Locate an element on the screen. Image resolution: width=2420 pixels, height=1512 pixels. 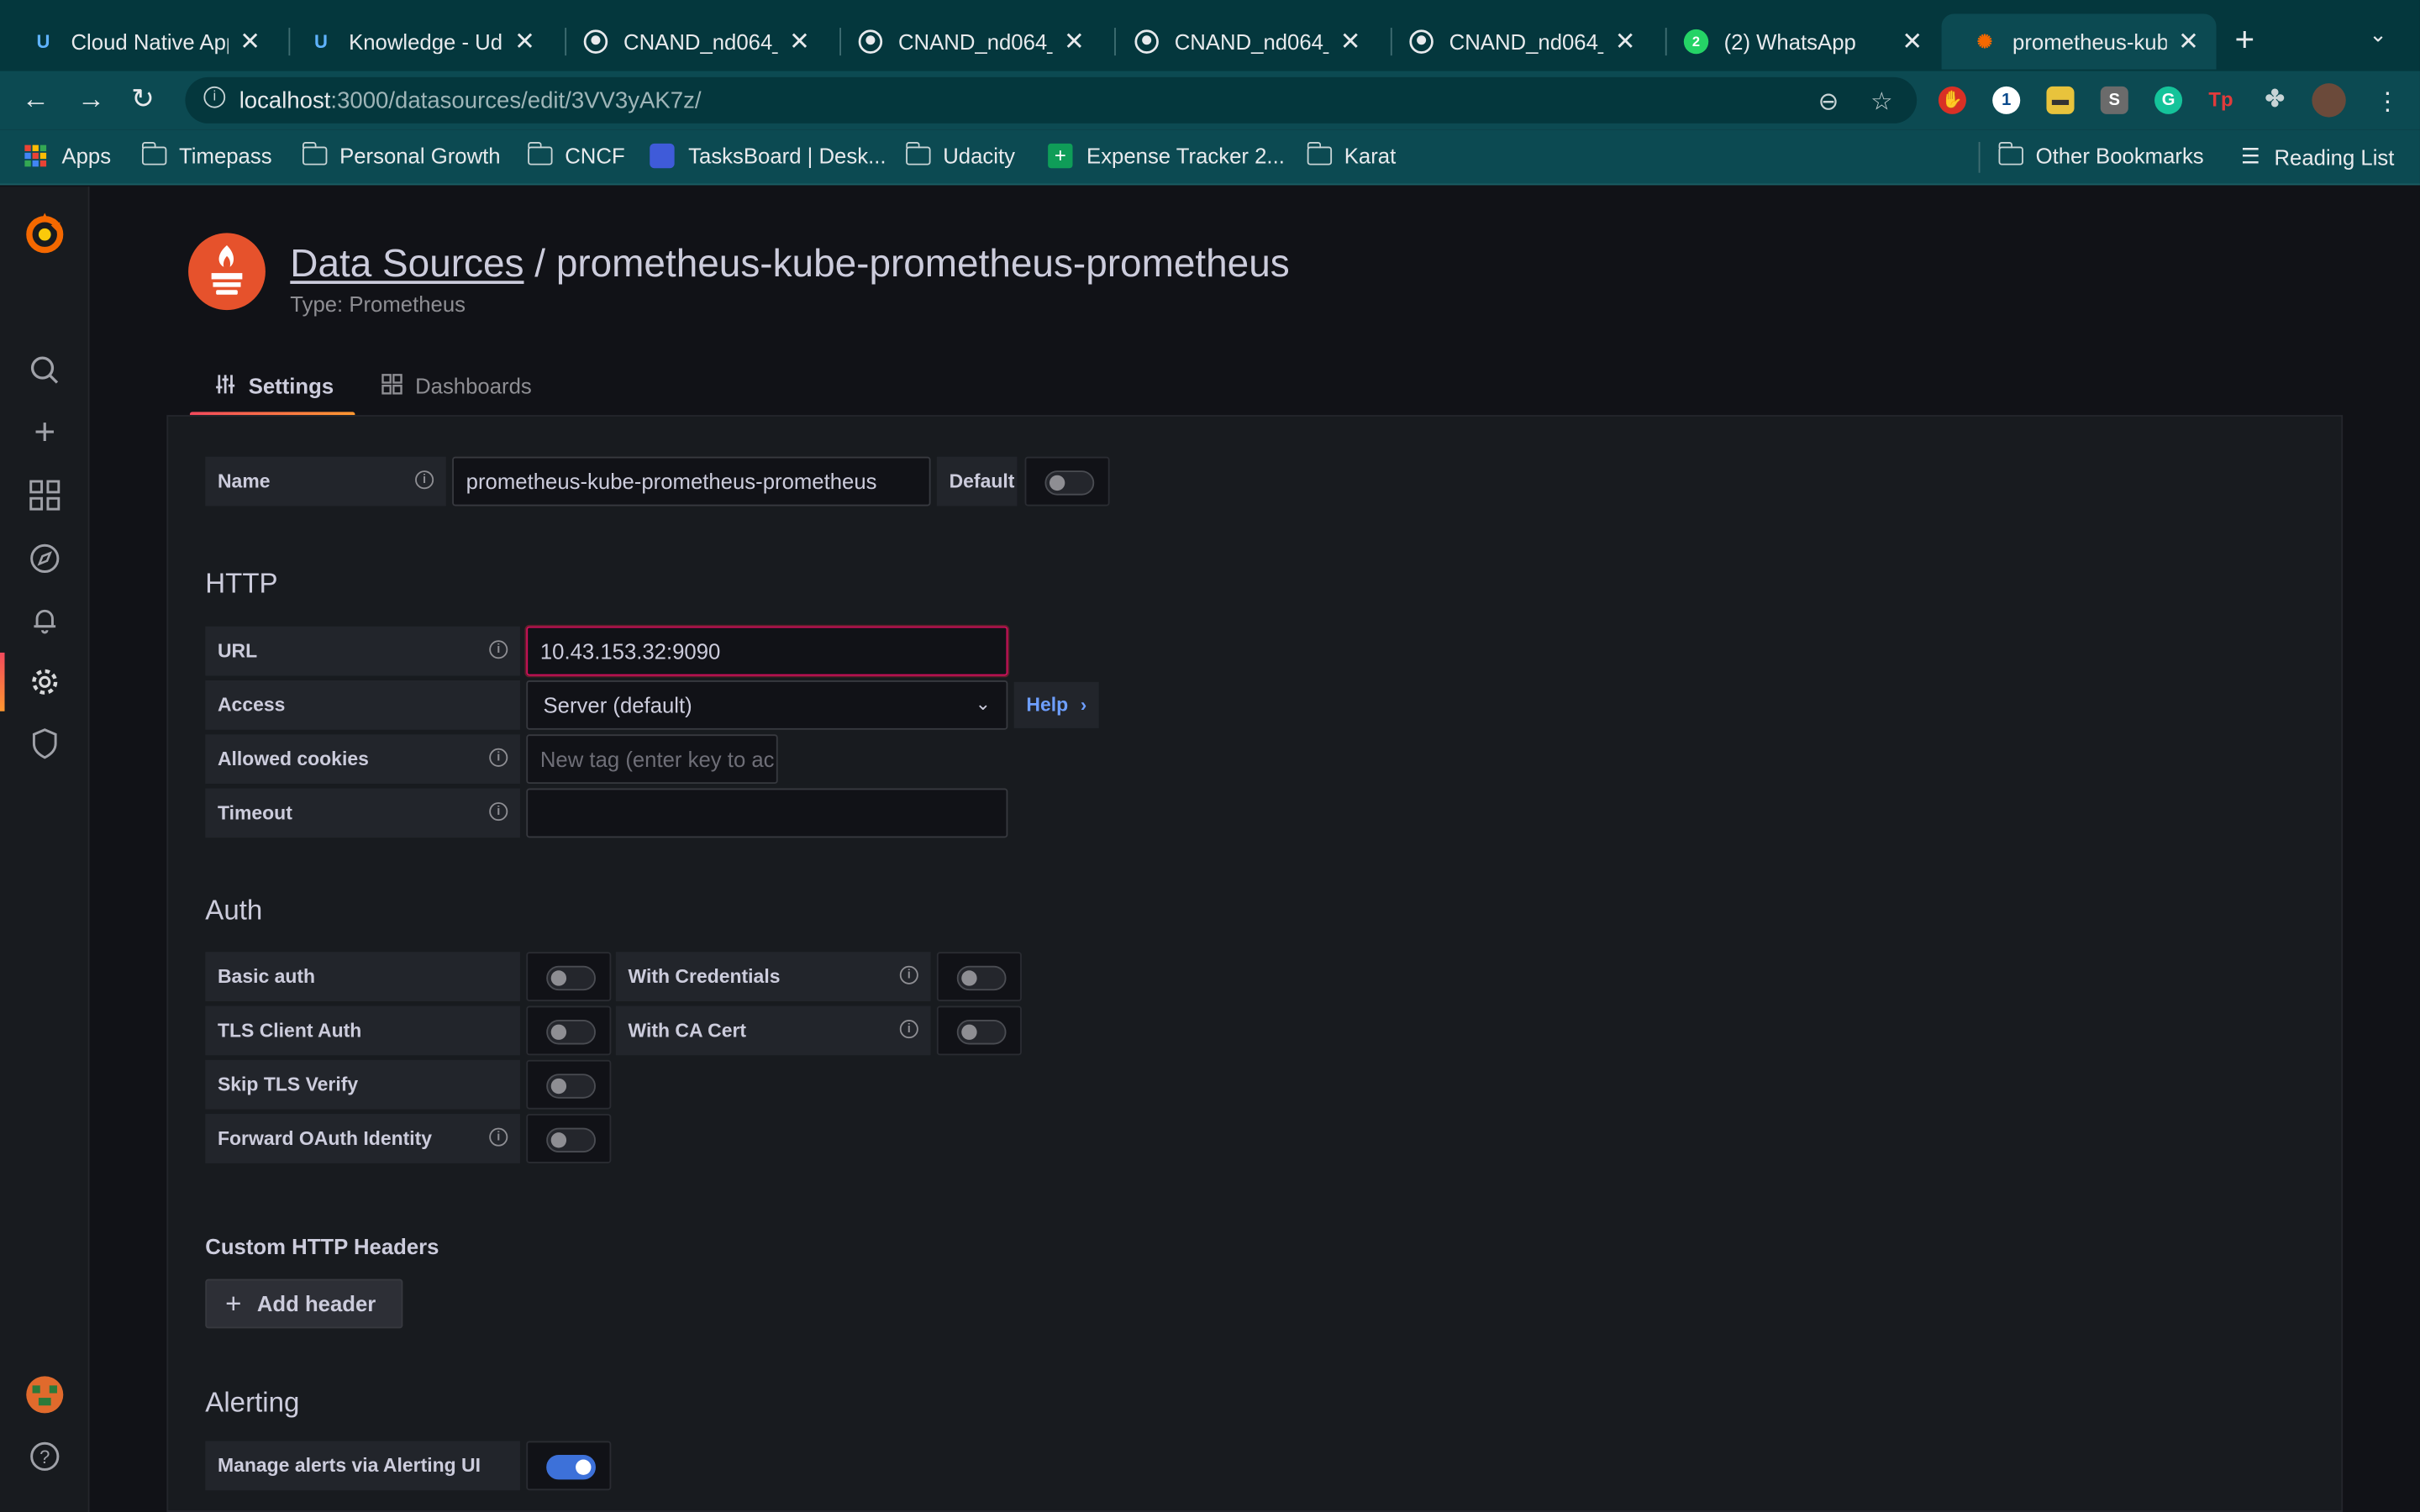
name-input: prometheus-kube-prometheus-prometheus is located at coordinates (691, 481).